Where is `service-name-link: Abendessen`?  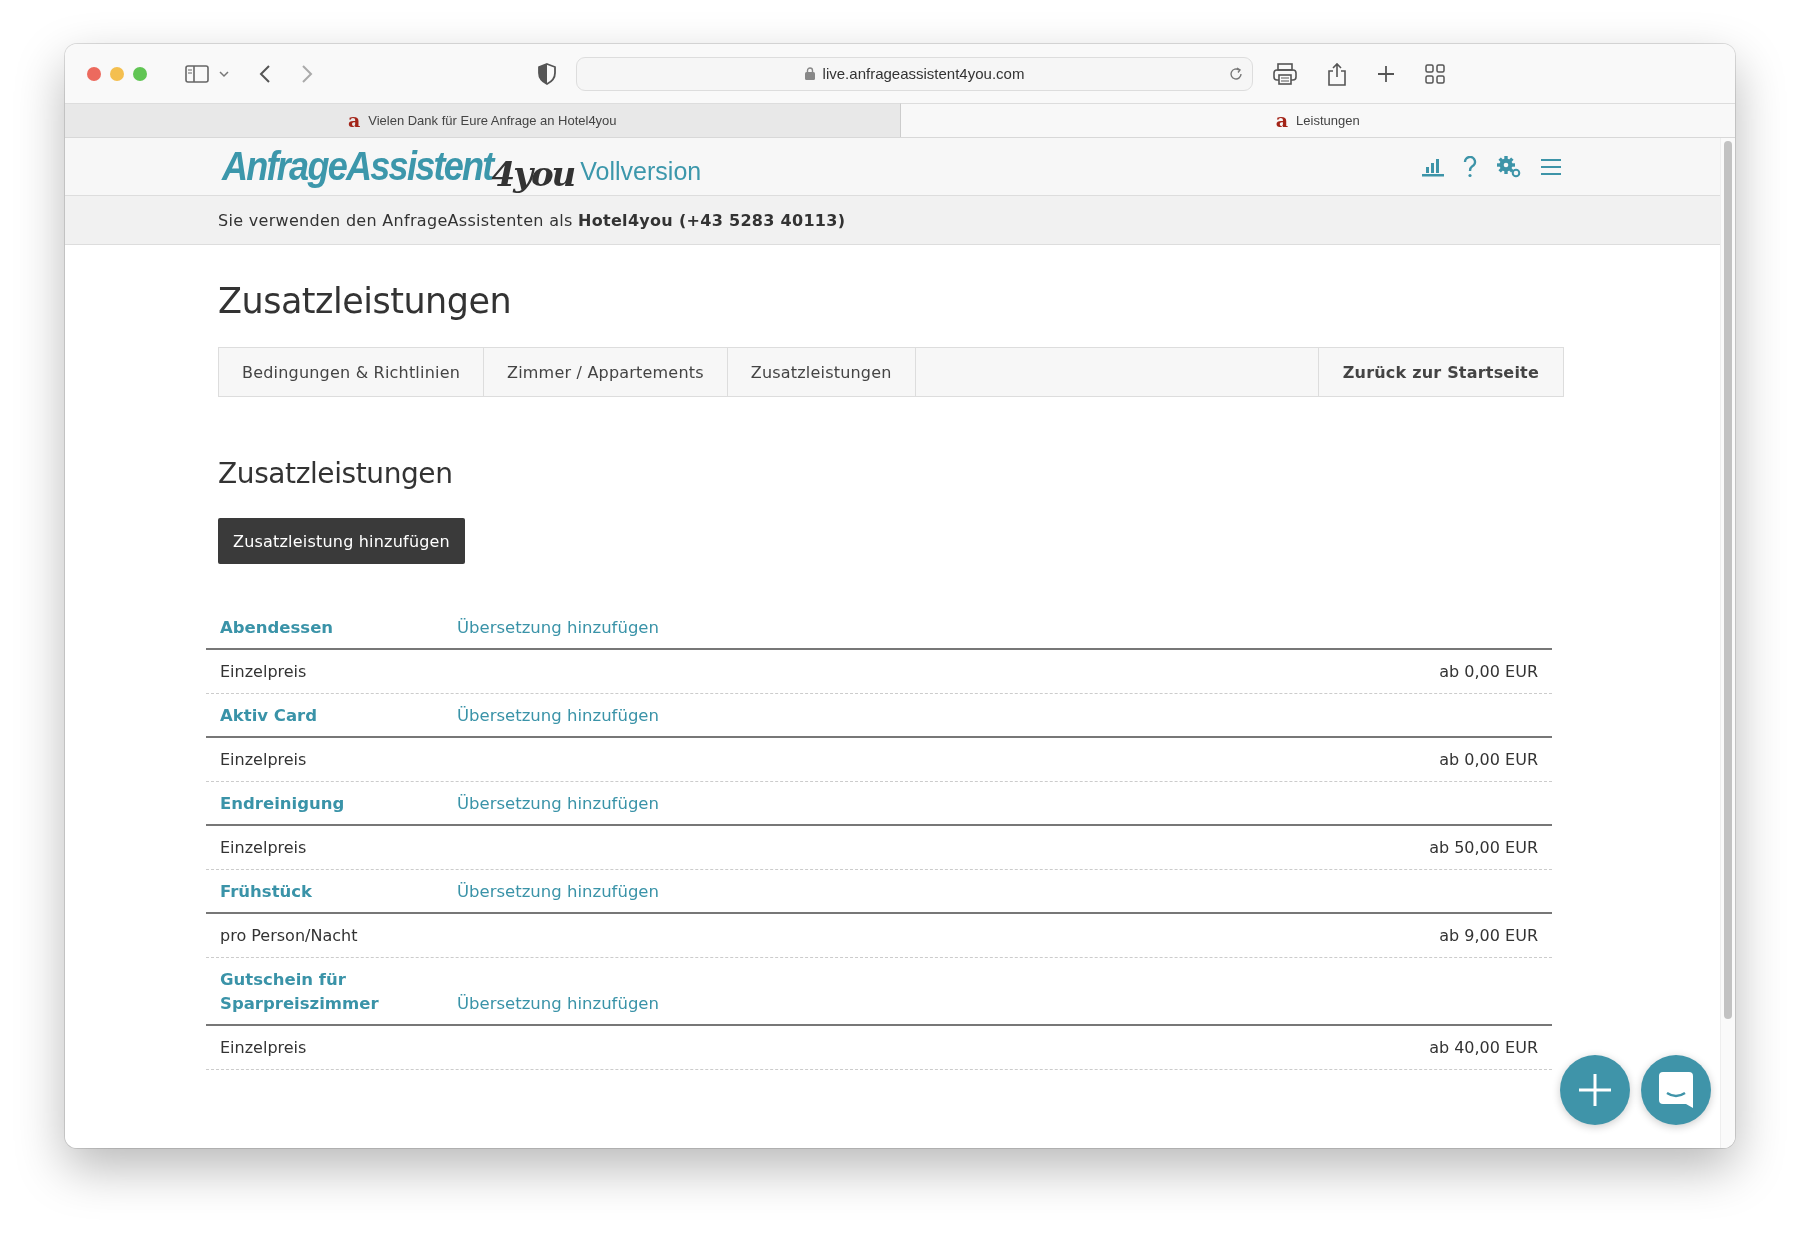
service-name-link: Abendessen is located at coordinates (338, 628).